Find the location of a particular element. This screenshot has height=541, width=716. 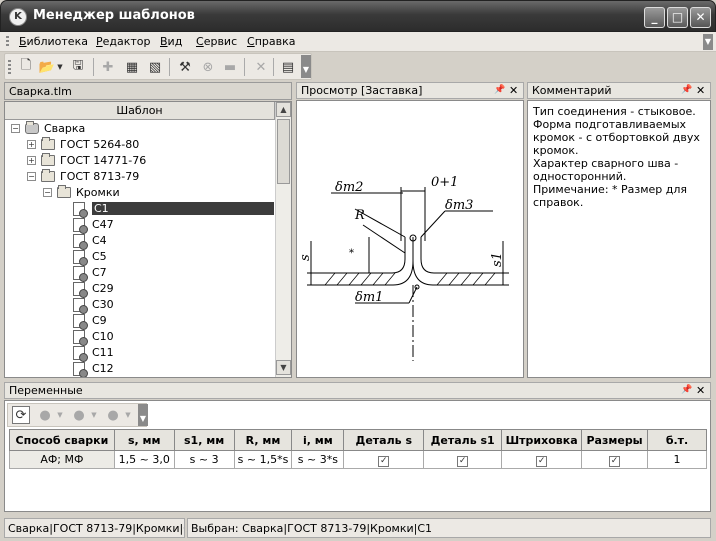

tree-scrollbar: ▲ ▼ is located at coordinates (283, 239).